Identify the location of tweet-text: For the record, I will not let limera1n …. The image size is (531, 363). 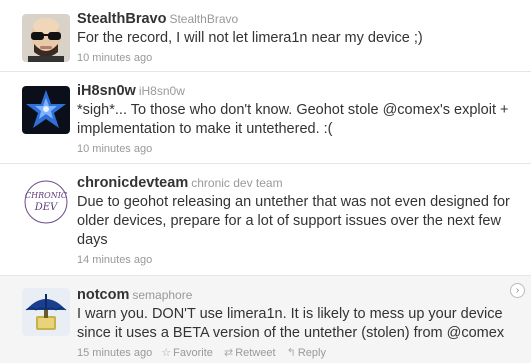
(250, 38).